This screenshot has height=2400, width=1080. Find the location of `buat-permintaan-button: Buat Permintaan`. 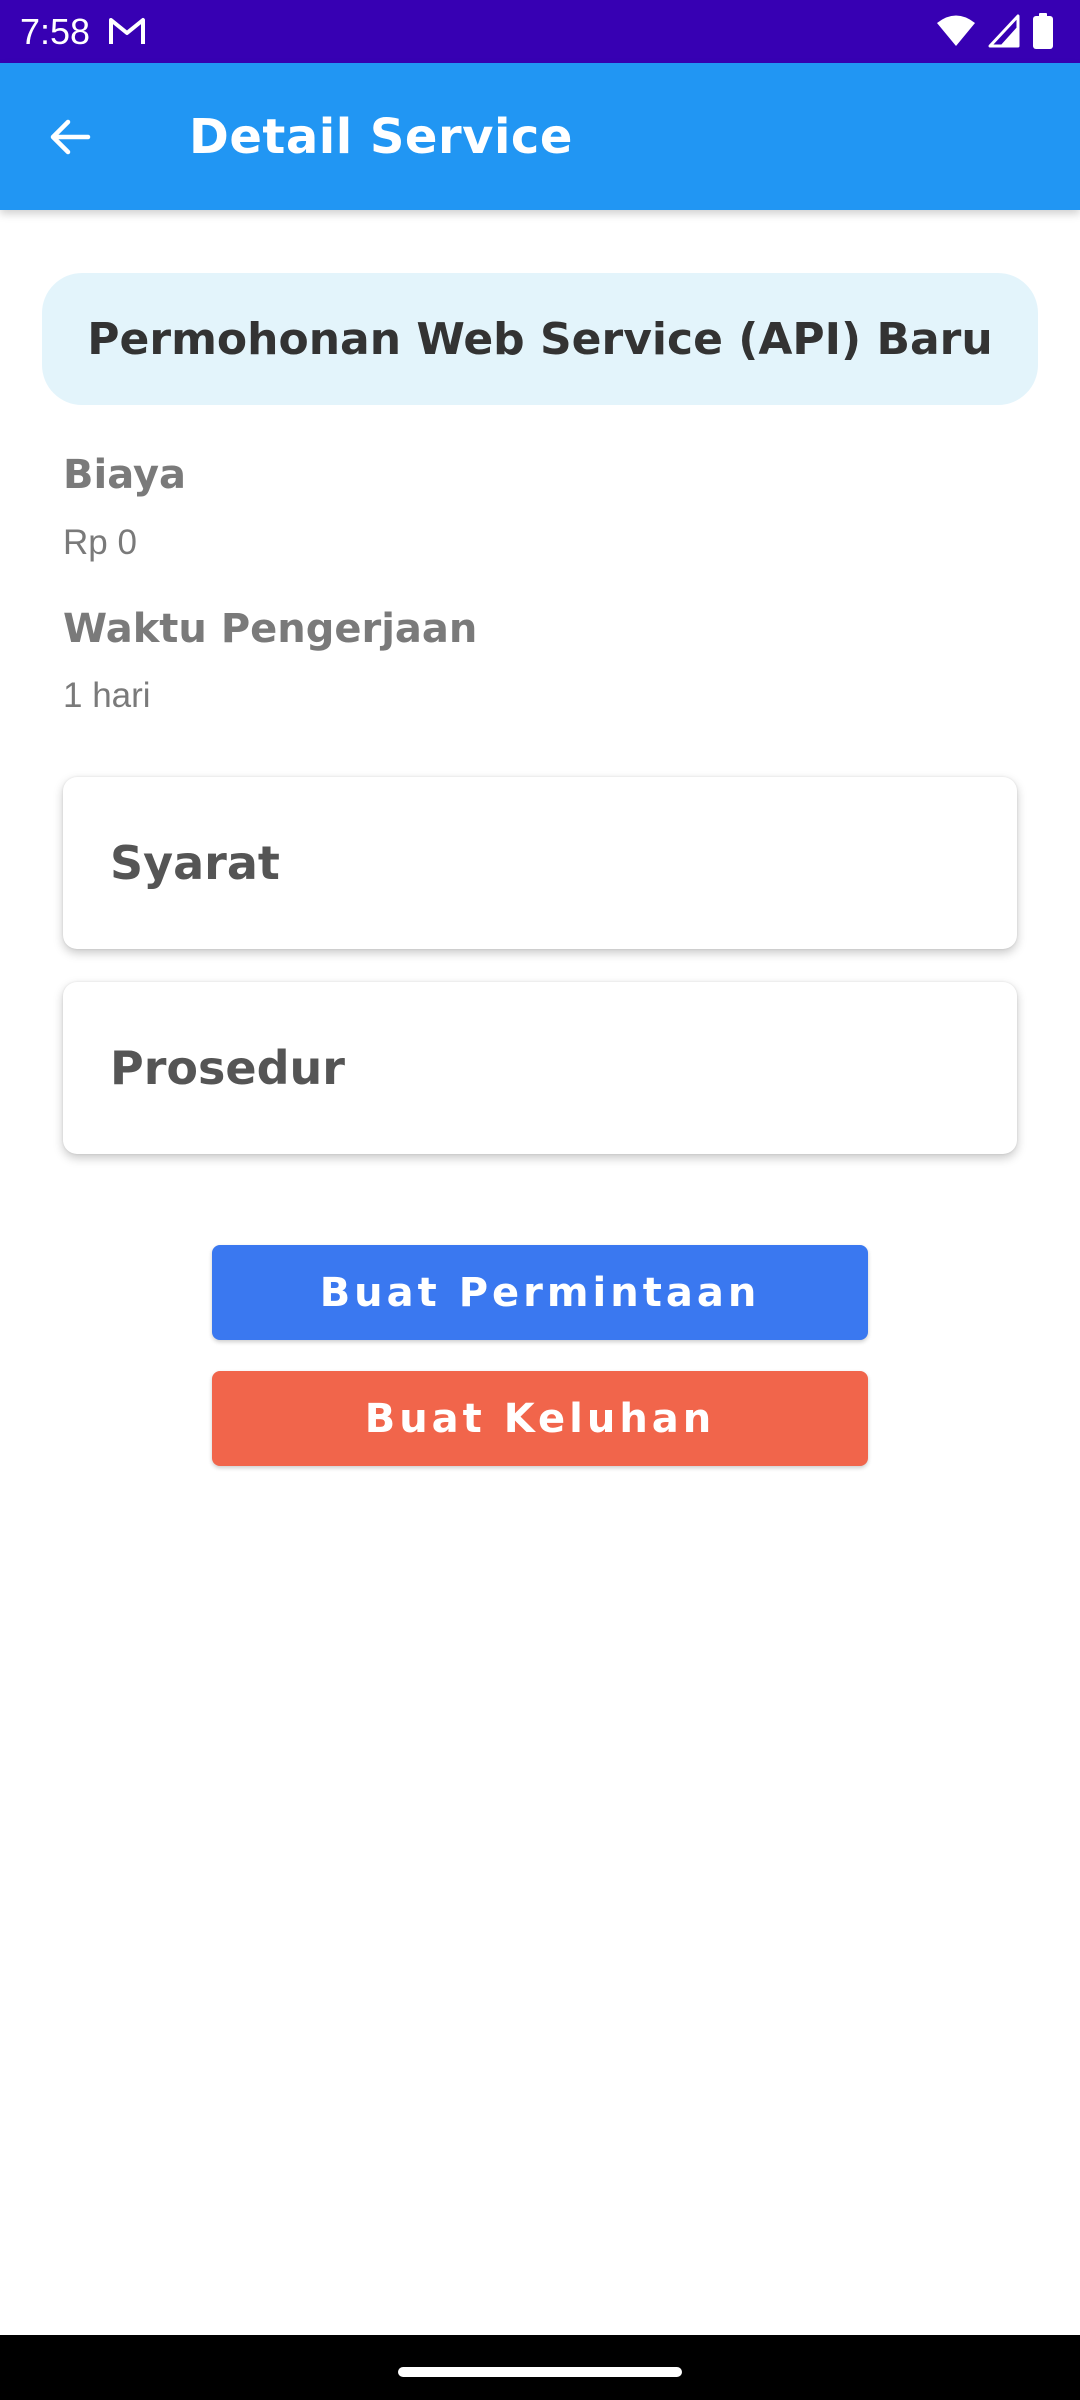

buat-permintaan-button: Buat Permintaan is located at coordinates (540, 1292).